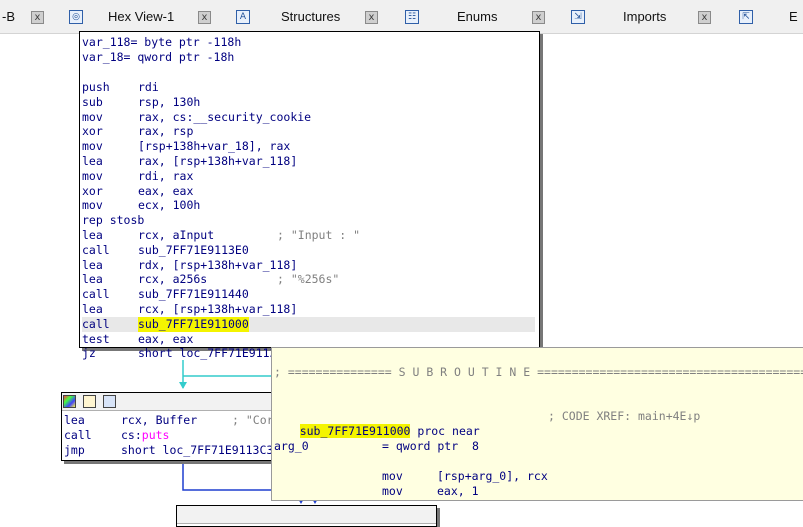 Image resolution: width=803 pixels, height=527 pixels. Describe the element at coordinates (308, 176) in the screenshot. I see `asm-line: mov rdi, rax` at that location.